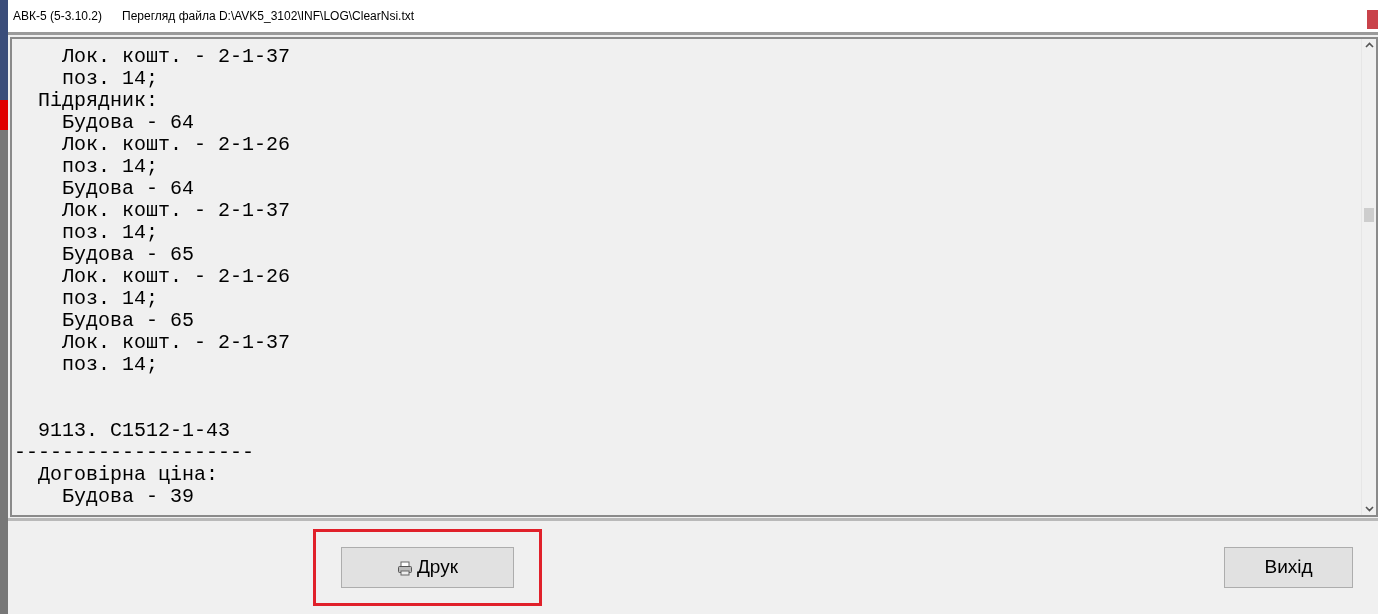 Image resolution: width=1378 pixels, height=614 pixels. What do you see at coordinates (134, 453) in the screenshot?
I see `text-line: --------------------` at bounding box center [134, 453].